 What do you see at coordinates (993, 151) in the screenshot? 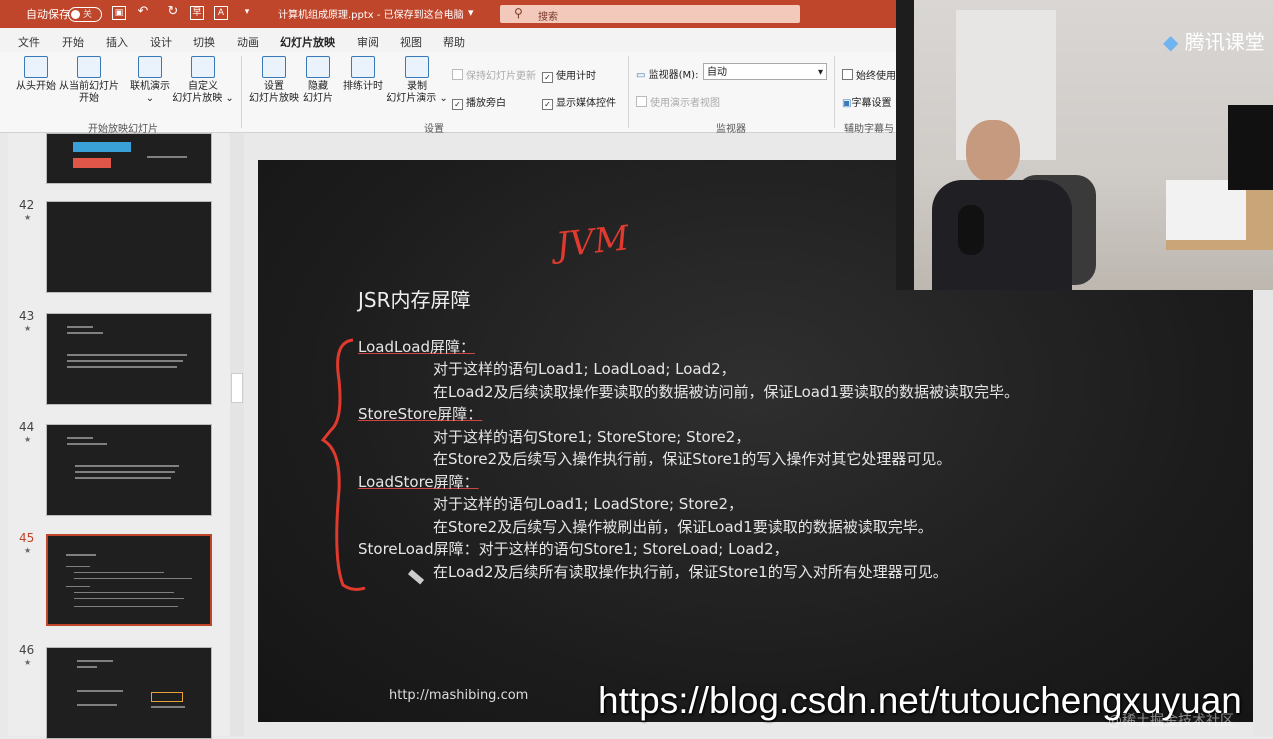
I see `presenter-person` at bounding box center [993, 151].